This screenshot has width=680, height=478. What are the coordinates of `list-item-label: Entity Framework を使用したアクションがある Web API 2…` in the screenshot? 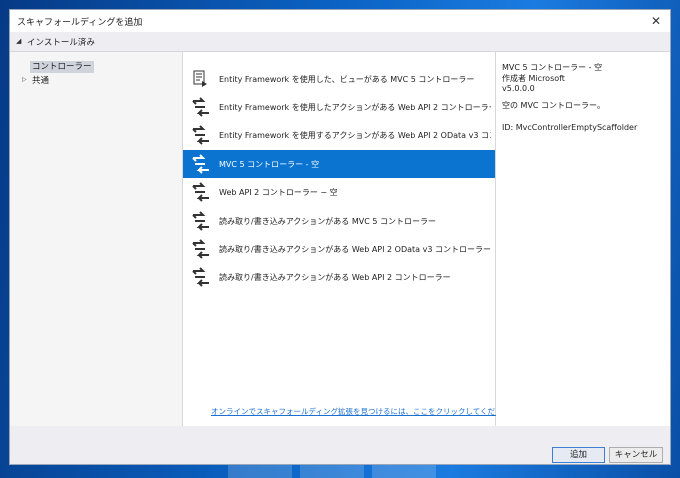 It's located at (355, 107).